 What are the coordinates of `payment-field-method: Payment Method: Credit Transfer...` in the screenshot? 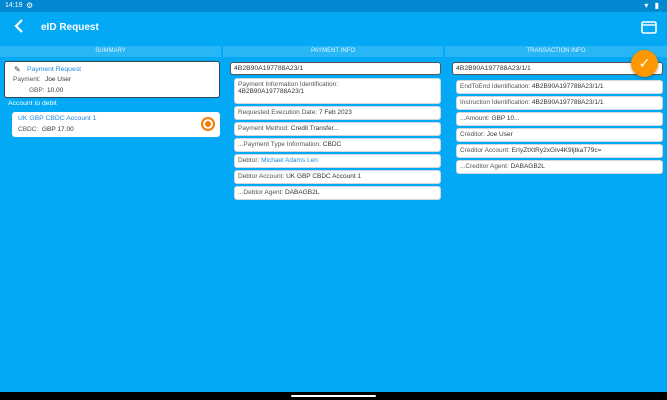 It's located at (337, 129).